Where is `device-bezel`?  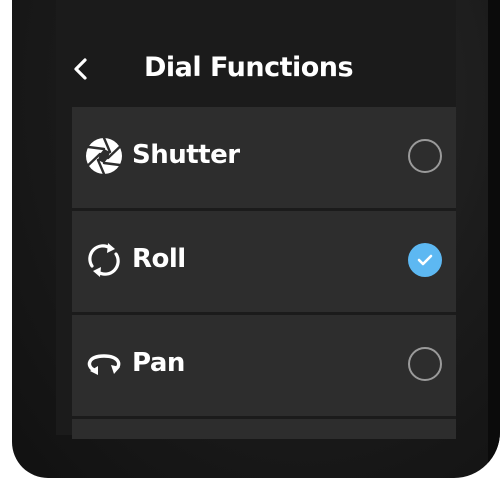
device-bezel is located at coordinates (494, 239).